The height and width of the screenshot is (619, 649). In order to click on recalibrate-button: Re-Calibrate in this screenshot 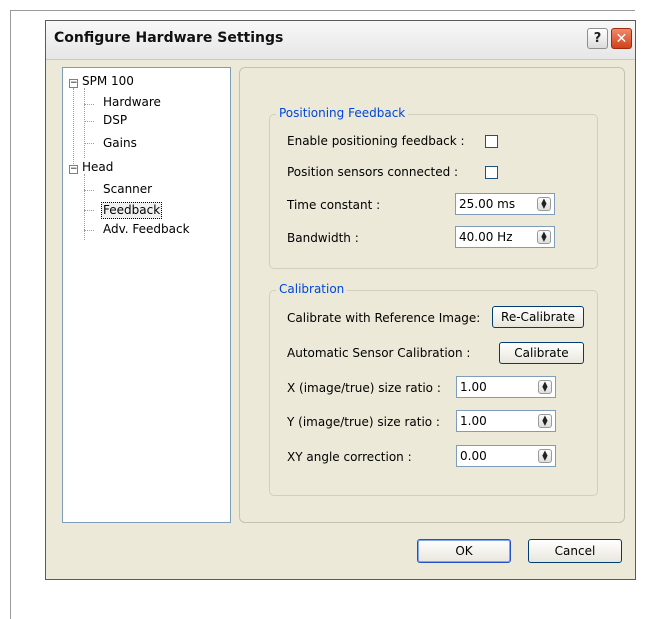, I will do `click(538, 317)`.